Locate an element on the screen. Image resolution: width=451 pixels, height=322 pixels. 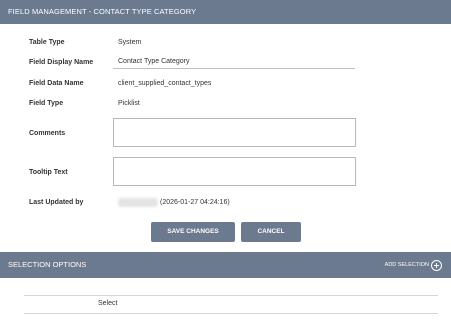
data-name-value: client_supplied_contact_types is located at coordinates (165, 83).